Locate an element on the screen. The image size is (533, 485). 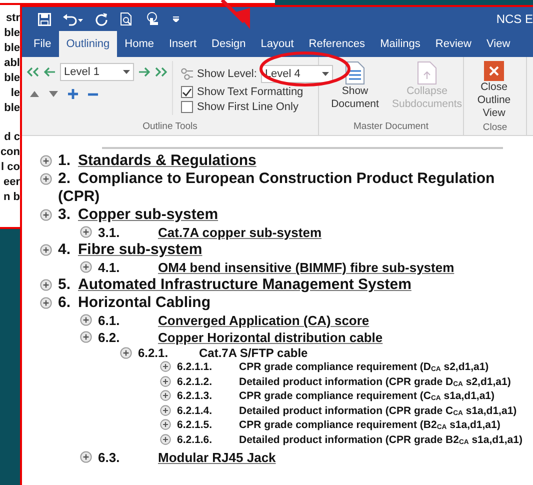
window-title: NCS E is located at coordinates (514, 19).